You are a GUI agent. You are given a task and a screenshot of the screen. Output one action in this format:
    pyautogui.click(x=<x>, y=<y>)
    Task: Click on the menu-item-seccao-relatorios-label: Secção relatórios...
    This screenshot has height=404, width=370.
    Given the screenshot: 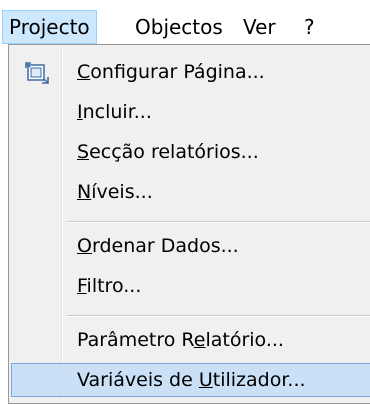 What is the action you would take?
    pyautogui.click(x=168, y=152)
    